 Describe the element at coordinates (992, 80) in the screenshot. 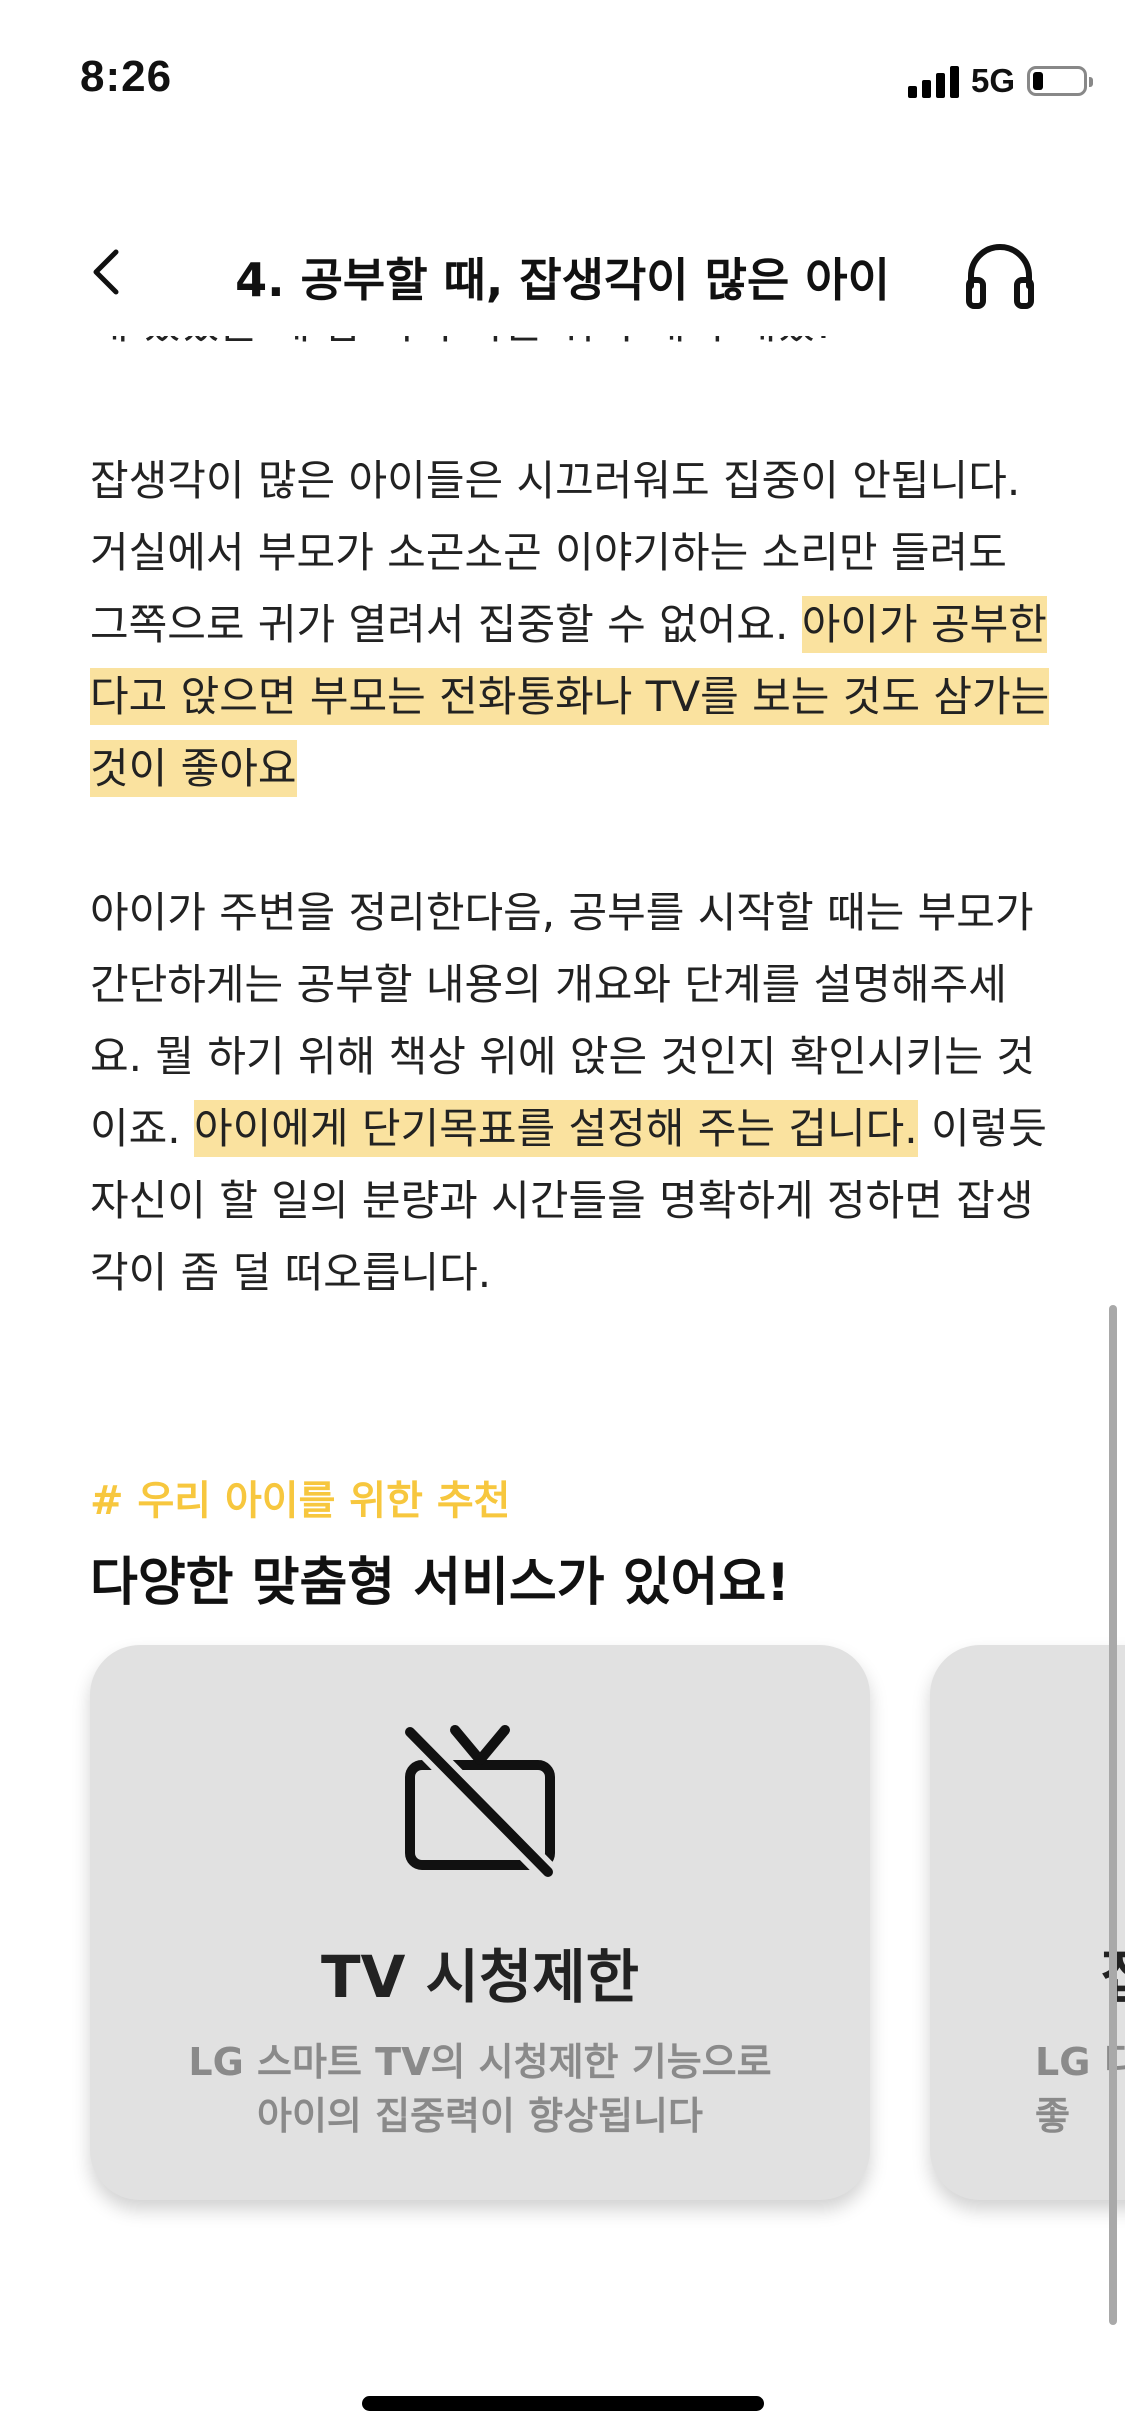

I see `network-label: 5G` at that location.